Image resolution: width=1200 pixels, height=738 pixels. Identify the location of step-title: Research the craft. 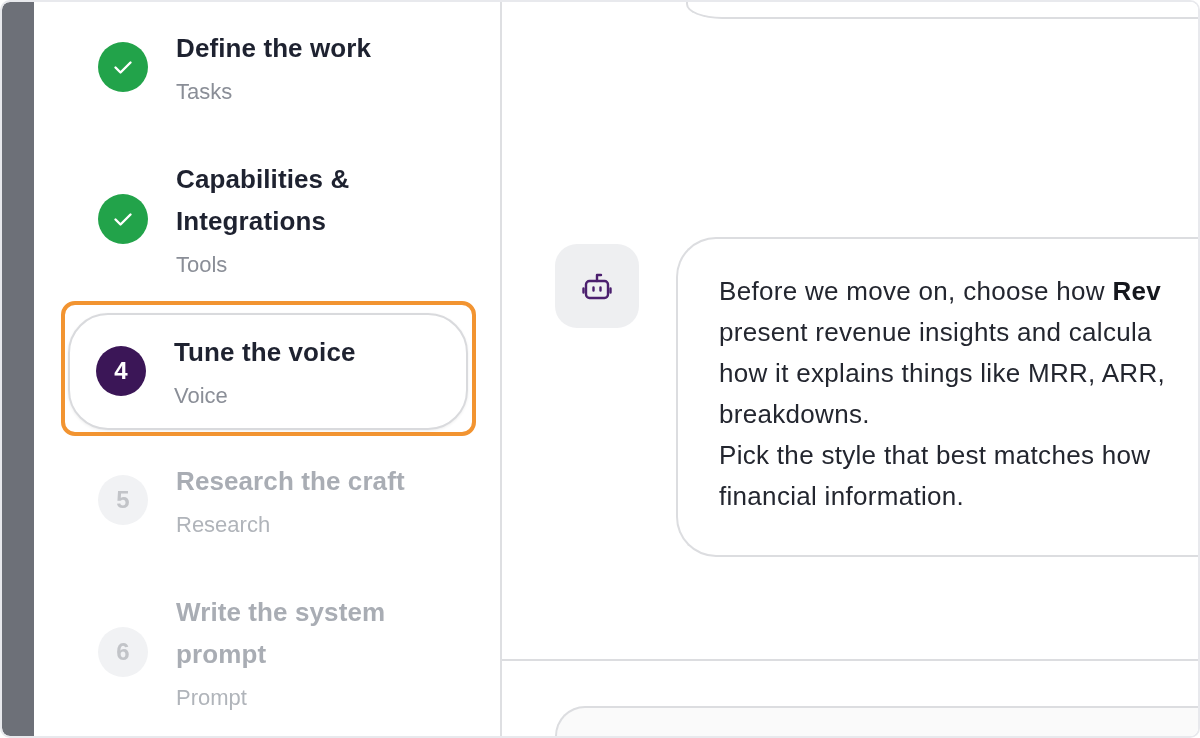
(290, 481).